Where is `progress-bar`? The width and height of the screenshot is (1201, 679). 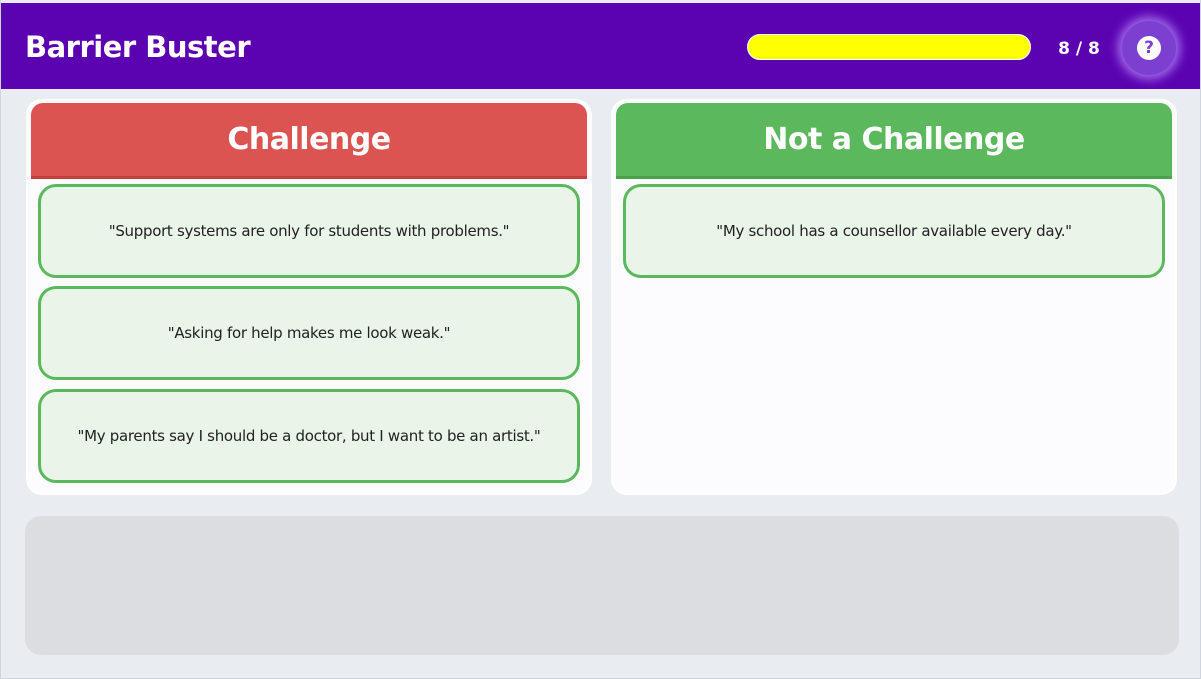
progress-bar is located at coordinates (889, 47).